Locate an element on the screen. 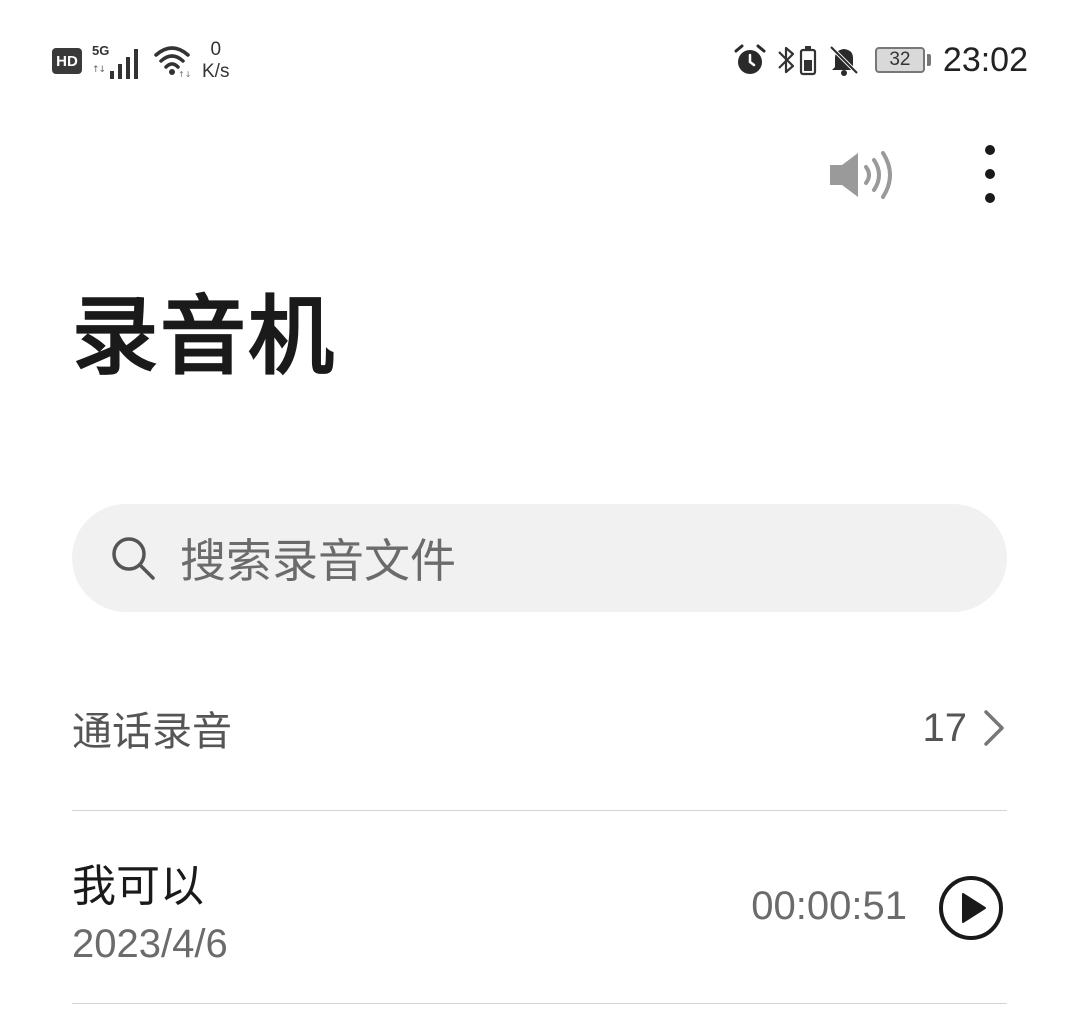 The image size is (1080, 1027). page-title: 录音机 is located at coordinates (204, 337).